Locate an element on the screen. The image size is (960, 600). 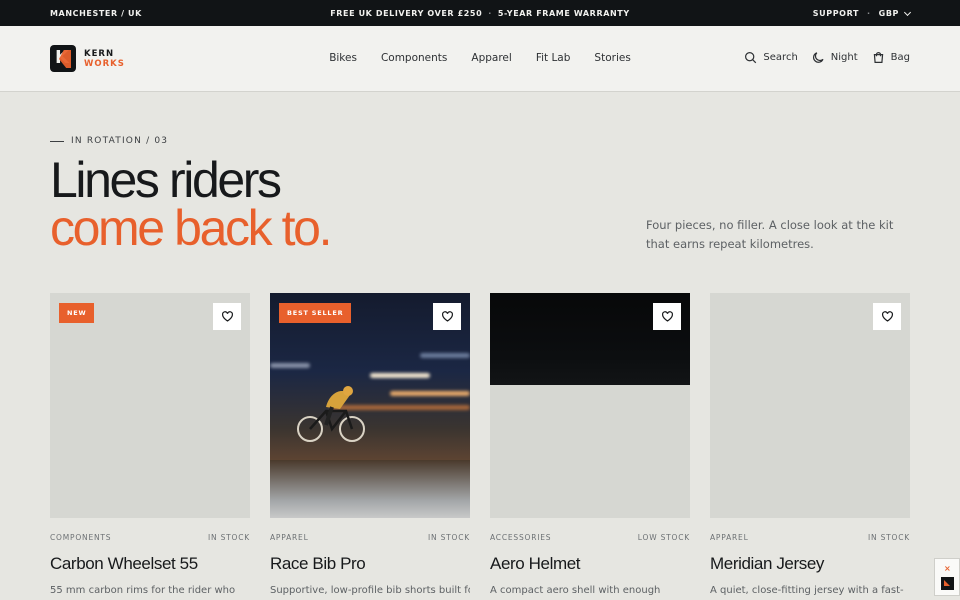
product-meta: COMPONENTS IN STOCK is located at coordinates (150, 537).